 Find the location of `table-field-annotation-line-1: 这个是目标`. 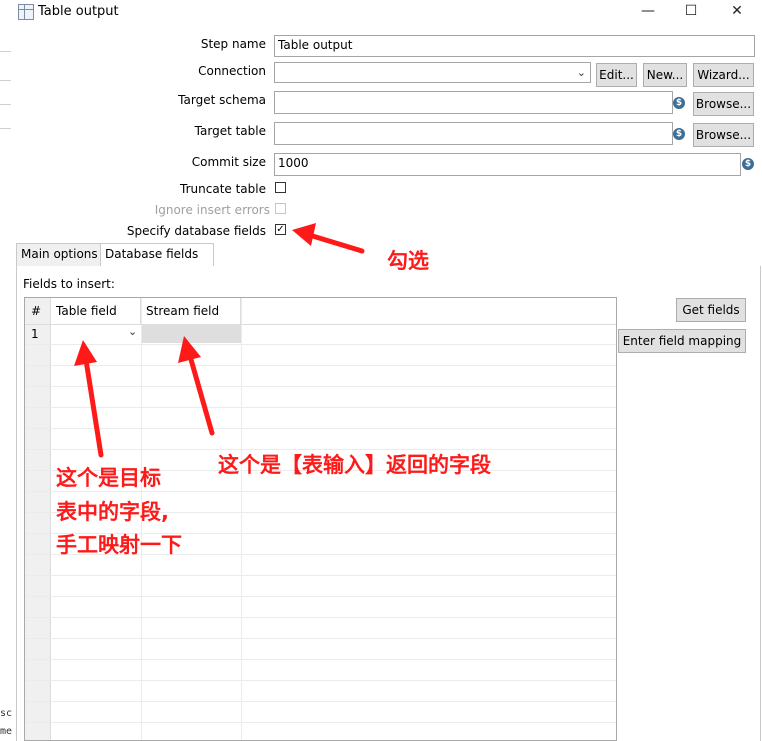

table-field-annotation-line-1: 这个是目标 is located at coordinates (108, 478).